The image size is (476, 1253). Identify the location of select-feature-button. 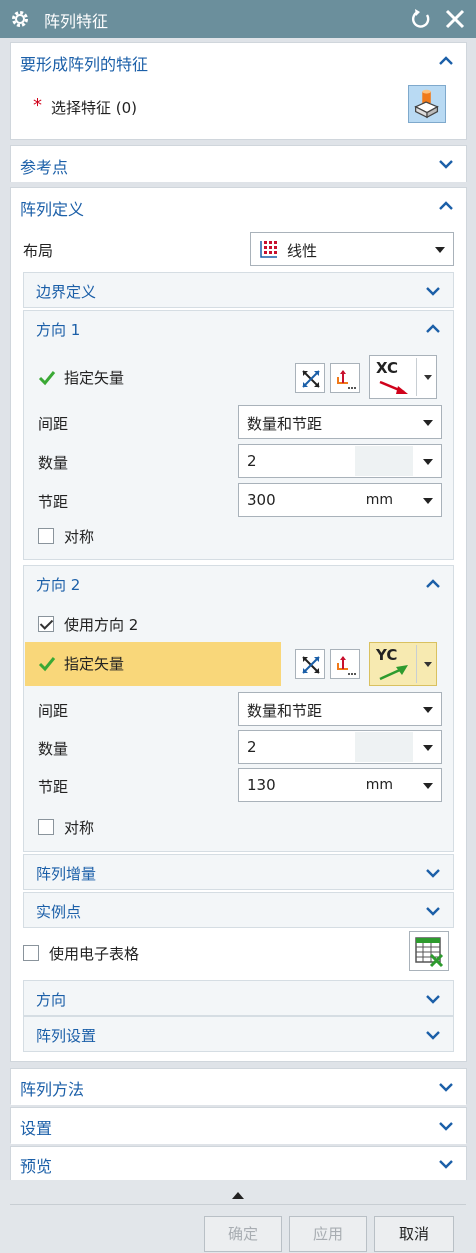
(427, 104).